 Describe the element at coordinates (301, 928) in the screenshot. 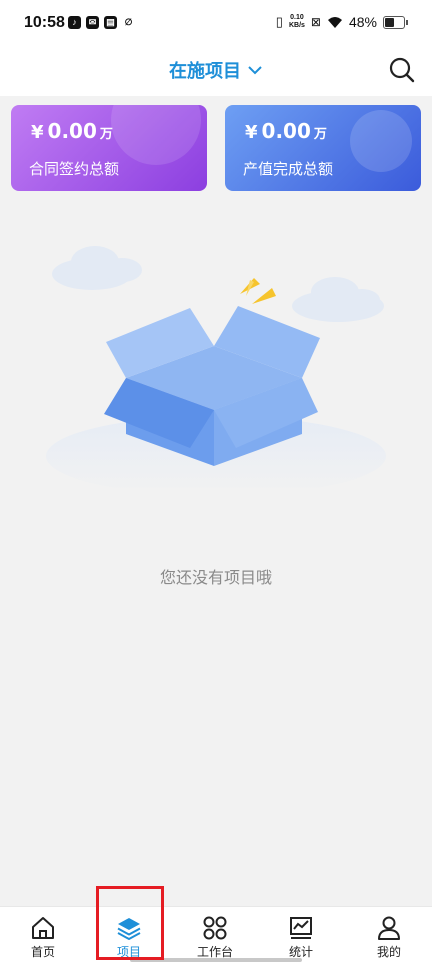

I see `chart-icon` at that location.